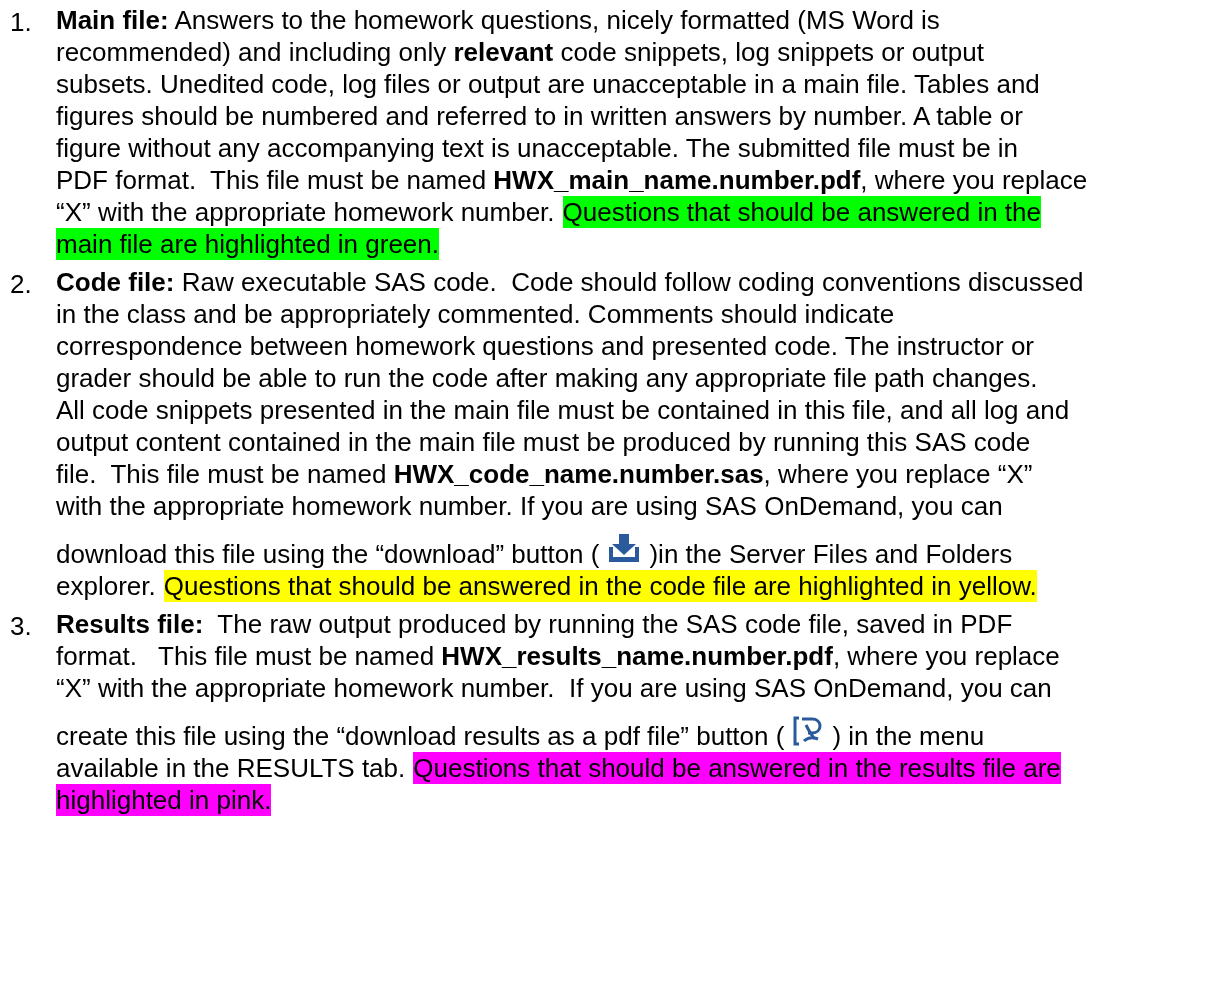  Describe the element at coordinates (908, 736) in the screenshot. I see `text-line: ) in the menu` at that location.